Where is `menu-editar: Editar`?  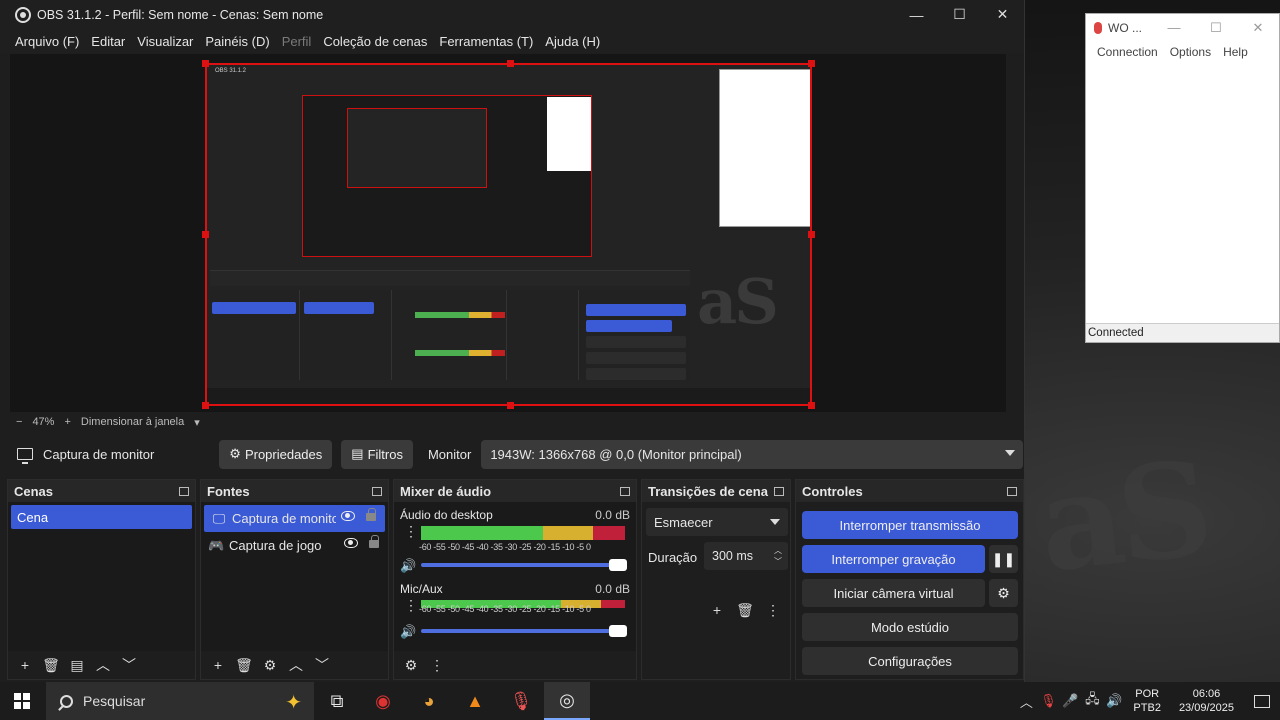 menu-editar: Editar is located at coordinates (108, 41).